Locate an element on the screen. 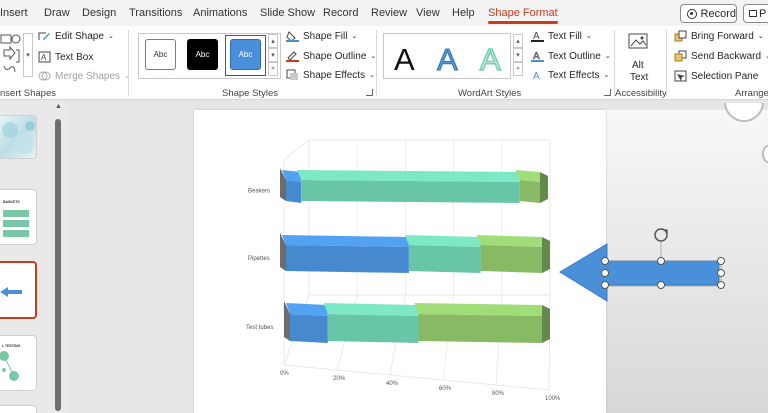  wordart-scroll-down: ▾ is located at coordinates (518, 55).